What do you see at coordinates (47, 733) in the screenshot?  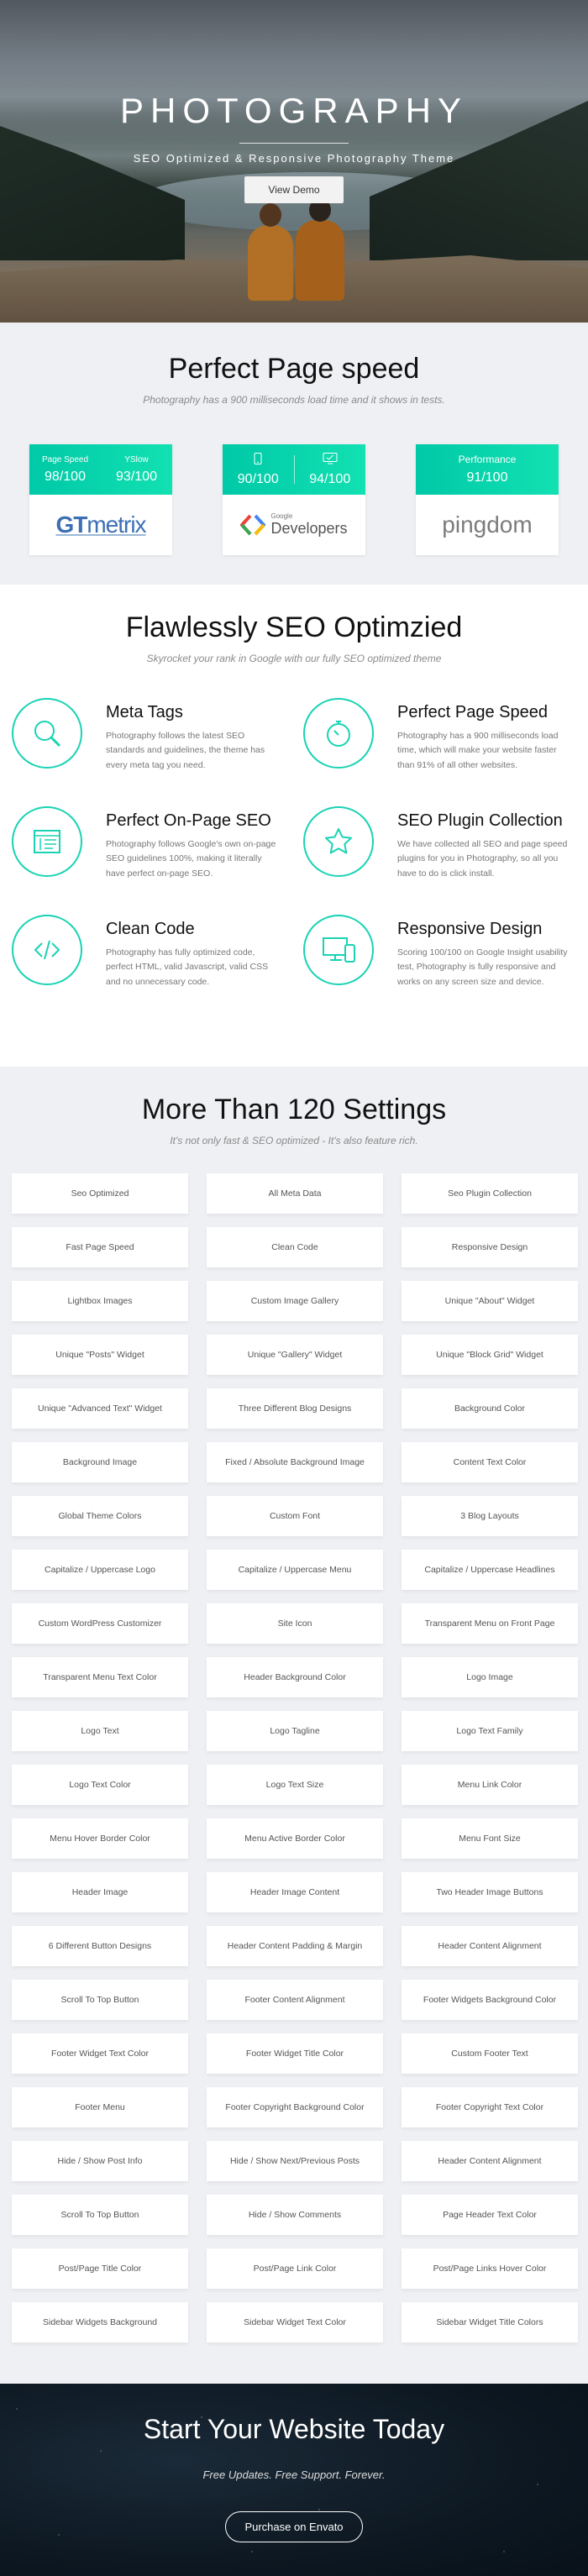 I see `search-icon` at bounding box center [47, 733].